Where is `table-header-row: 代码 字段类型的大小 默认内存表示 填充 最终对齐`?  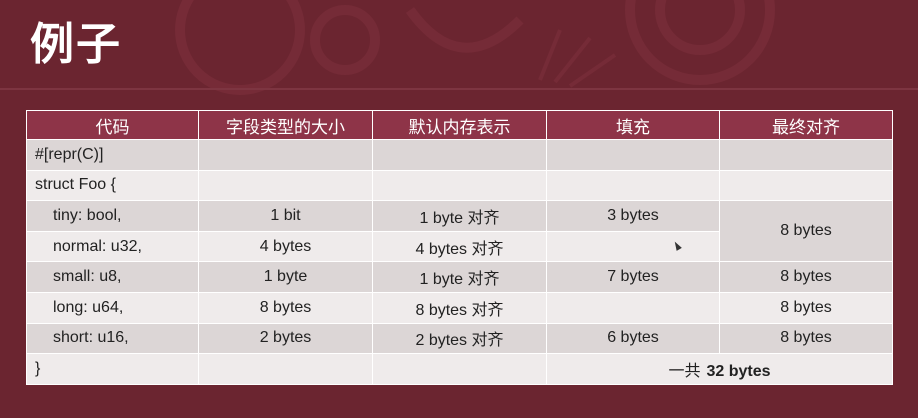 table-header-row: 代码 字段类型的大小 默认内存表示 填充 最终对齐 is located at coordinates (459, 125).